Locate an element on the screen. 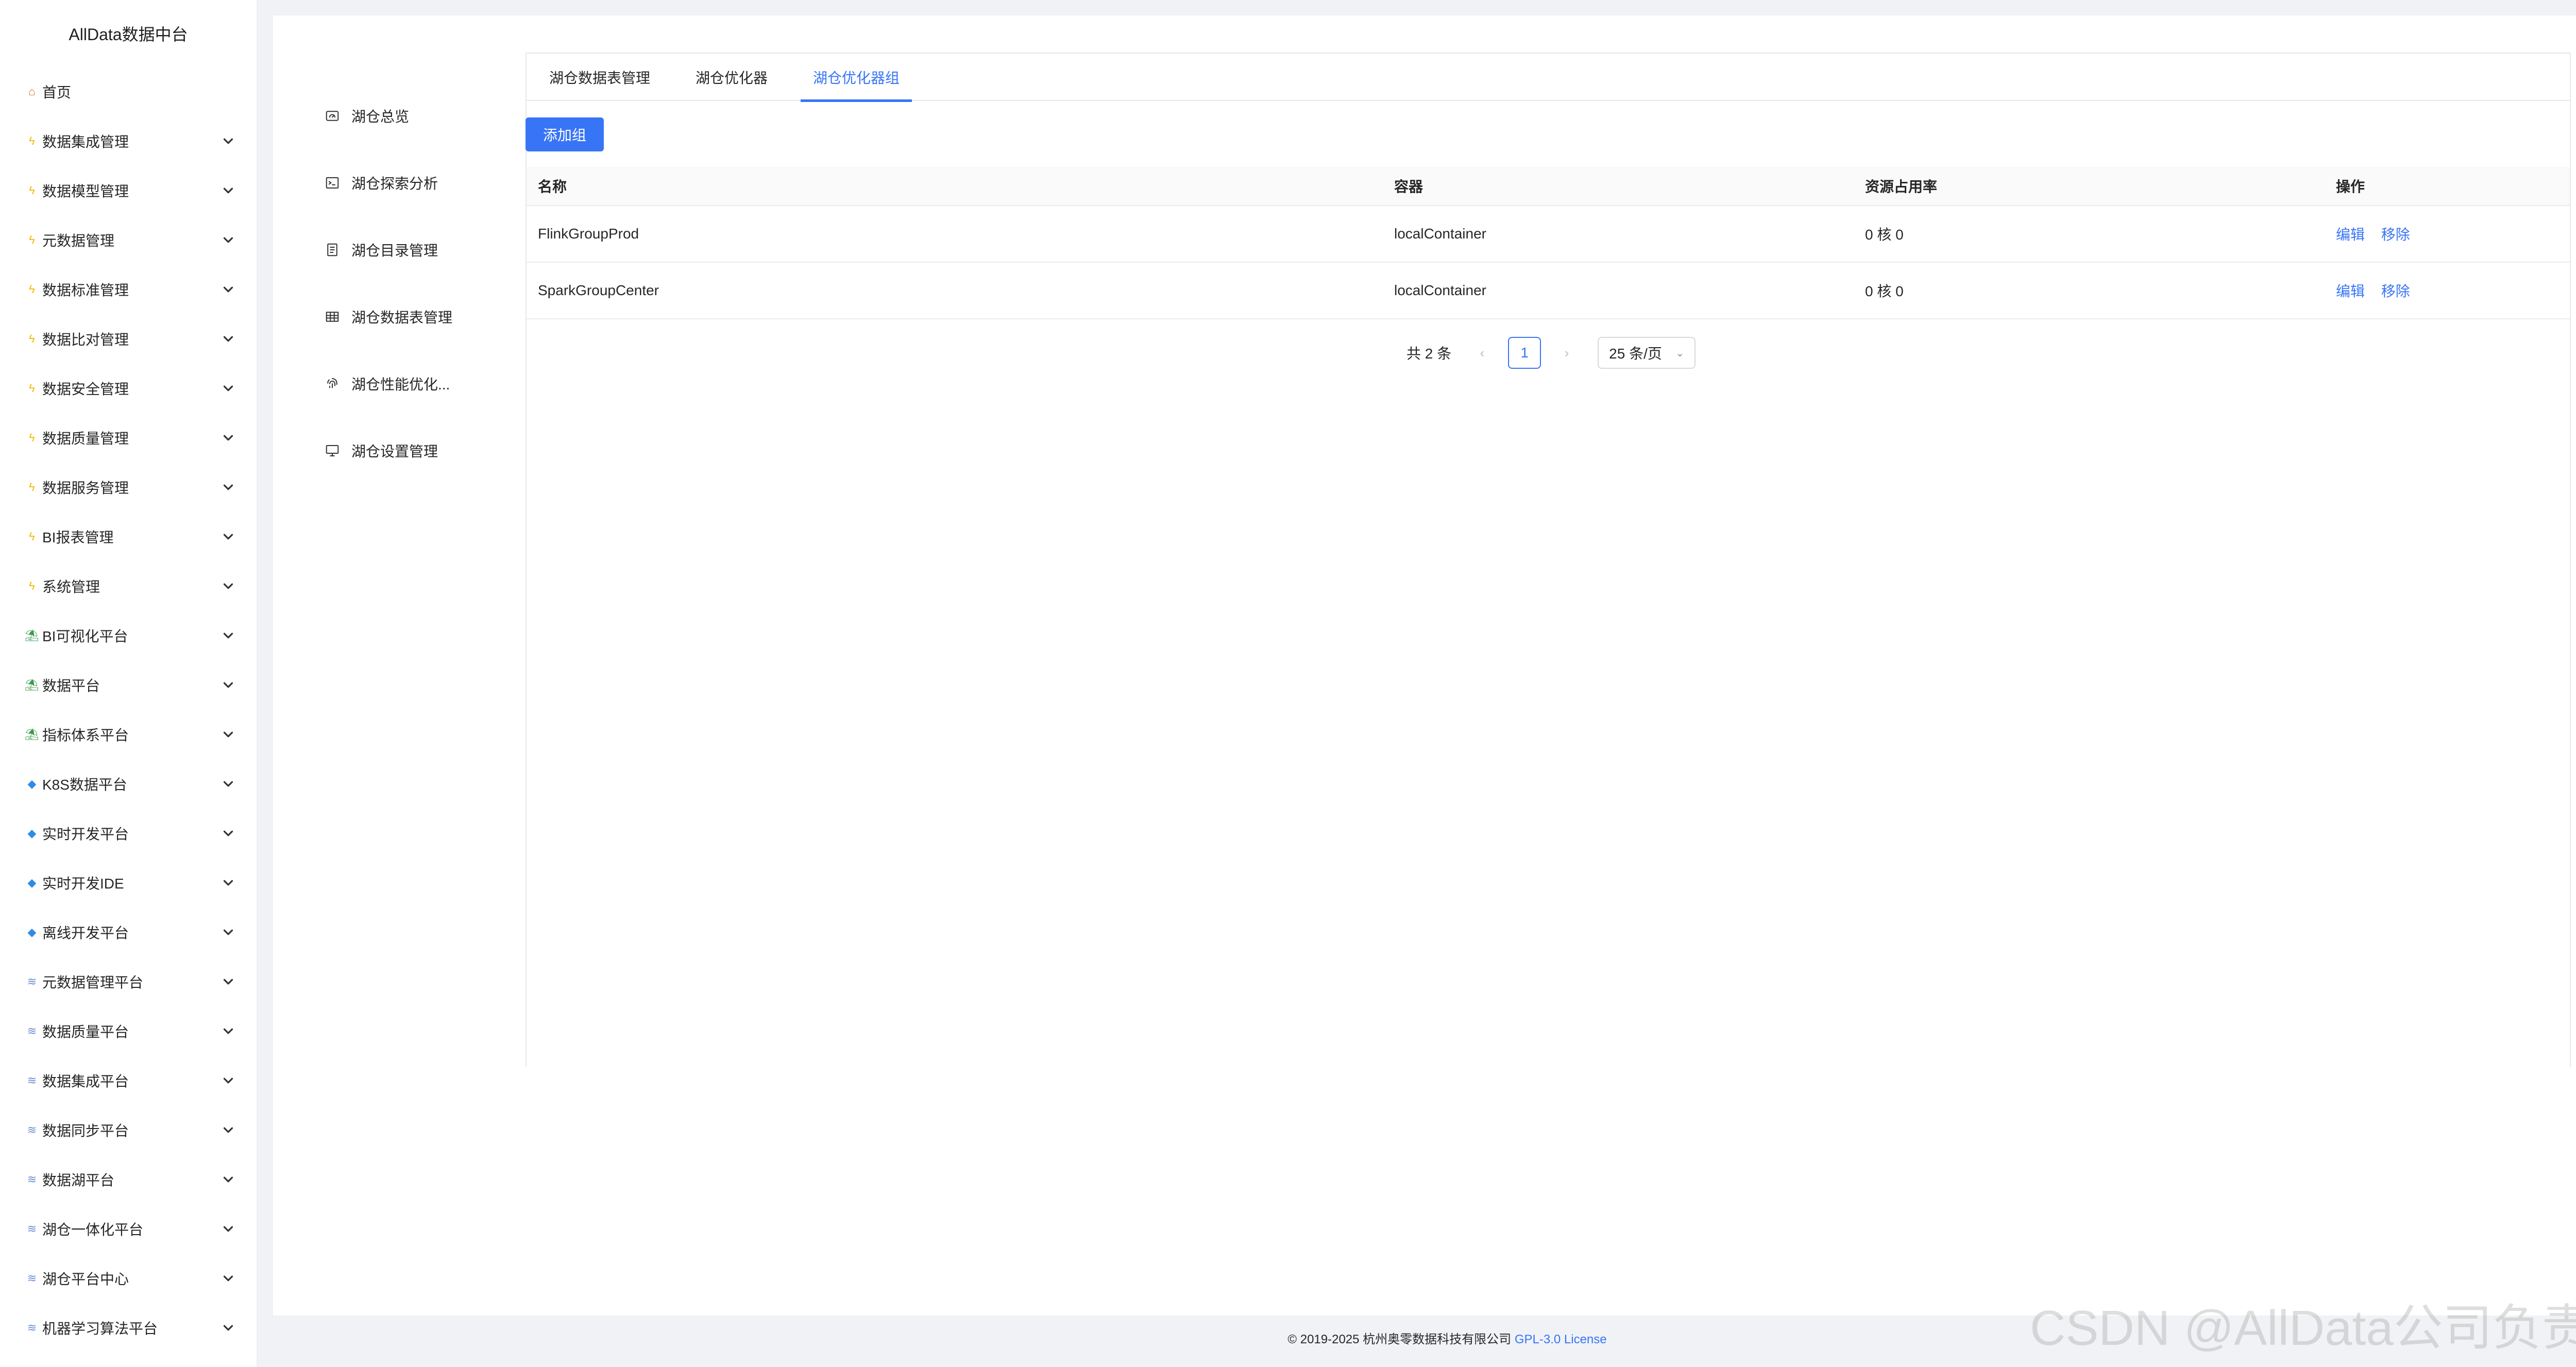 This screenshot has height=1367, width=2576. prev-page-icon: ‹ is located at coordinates (1482, 353).